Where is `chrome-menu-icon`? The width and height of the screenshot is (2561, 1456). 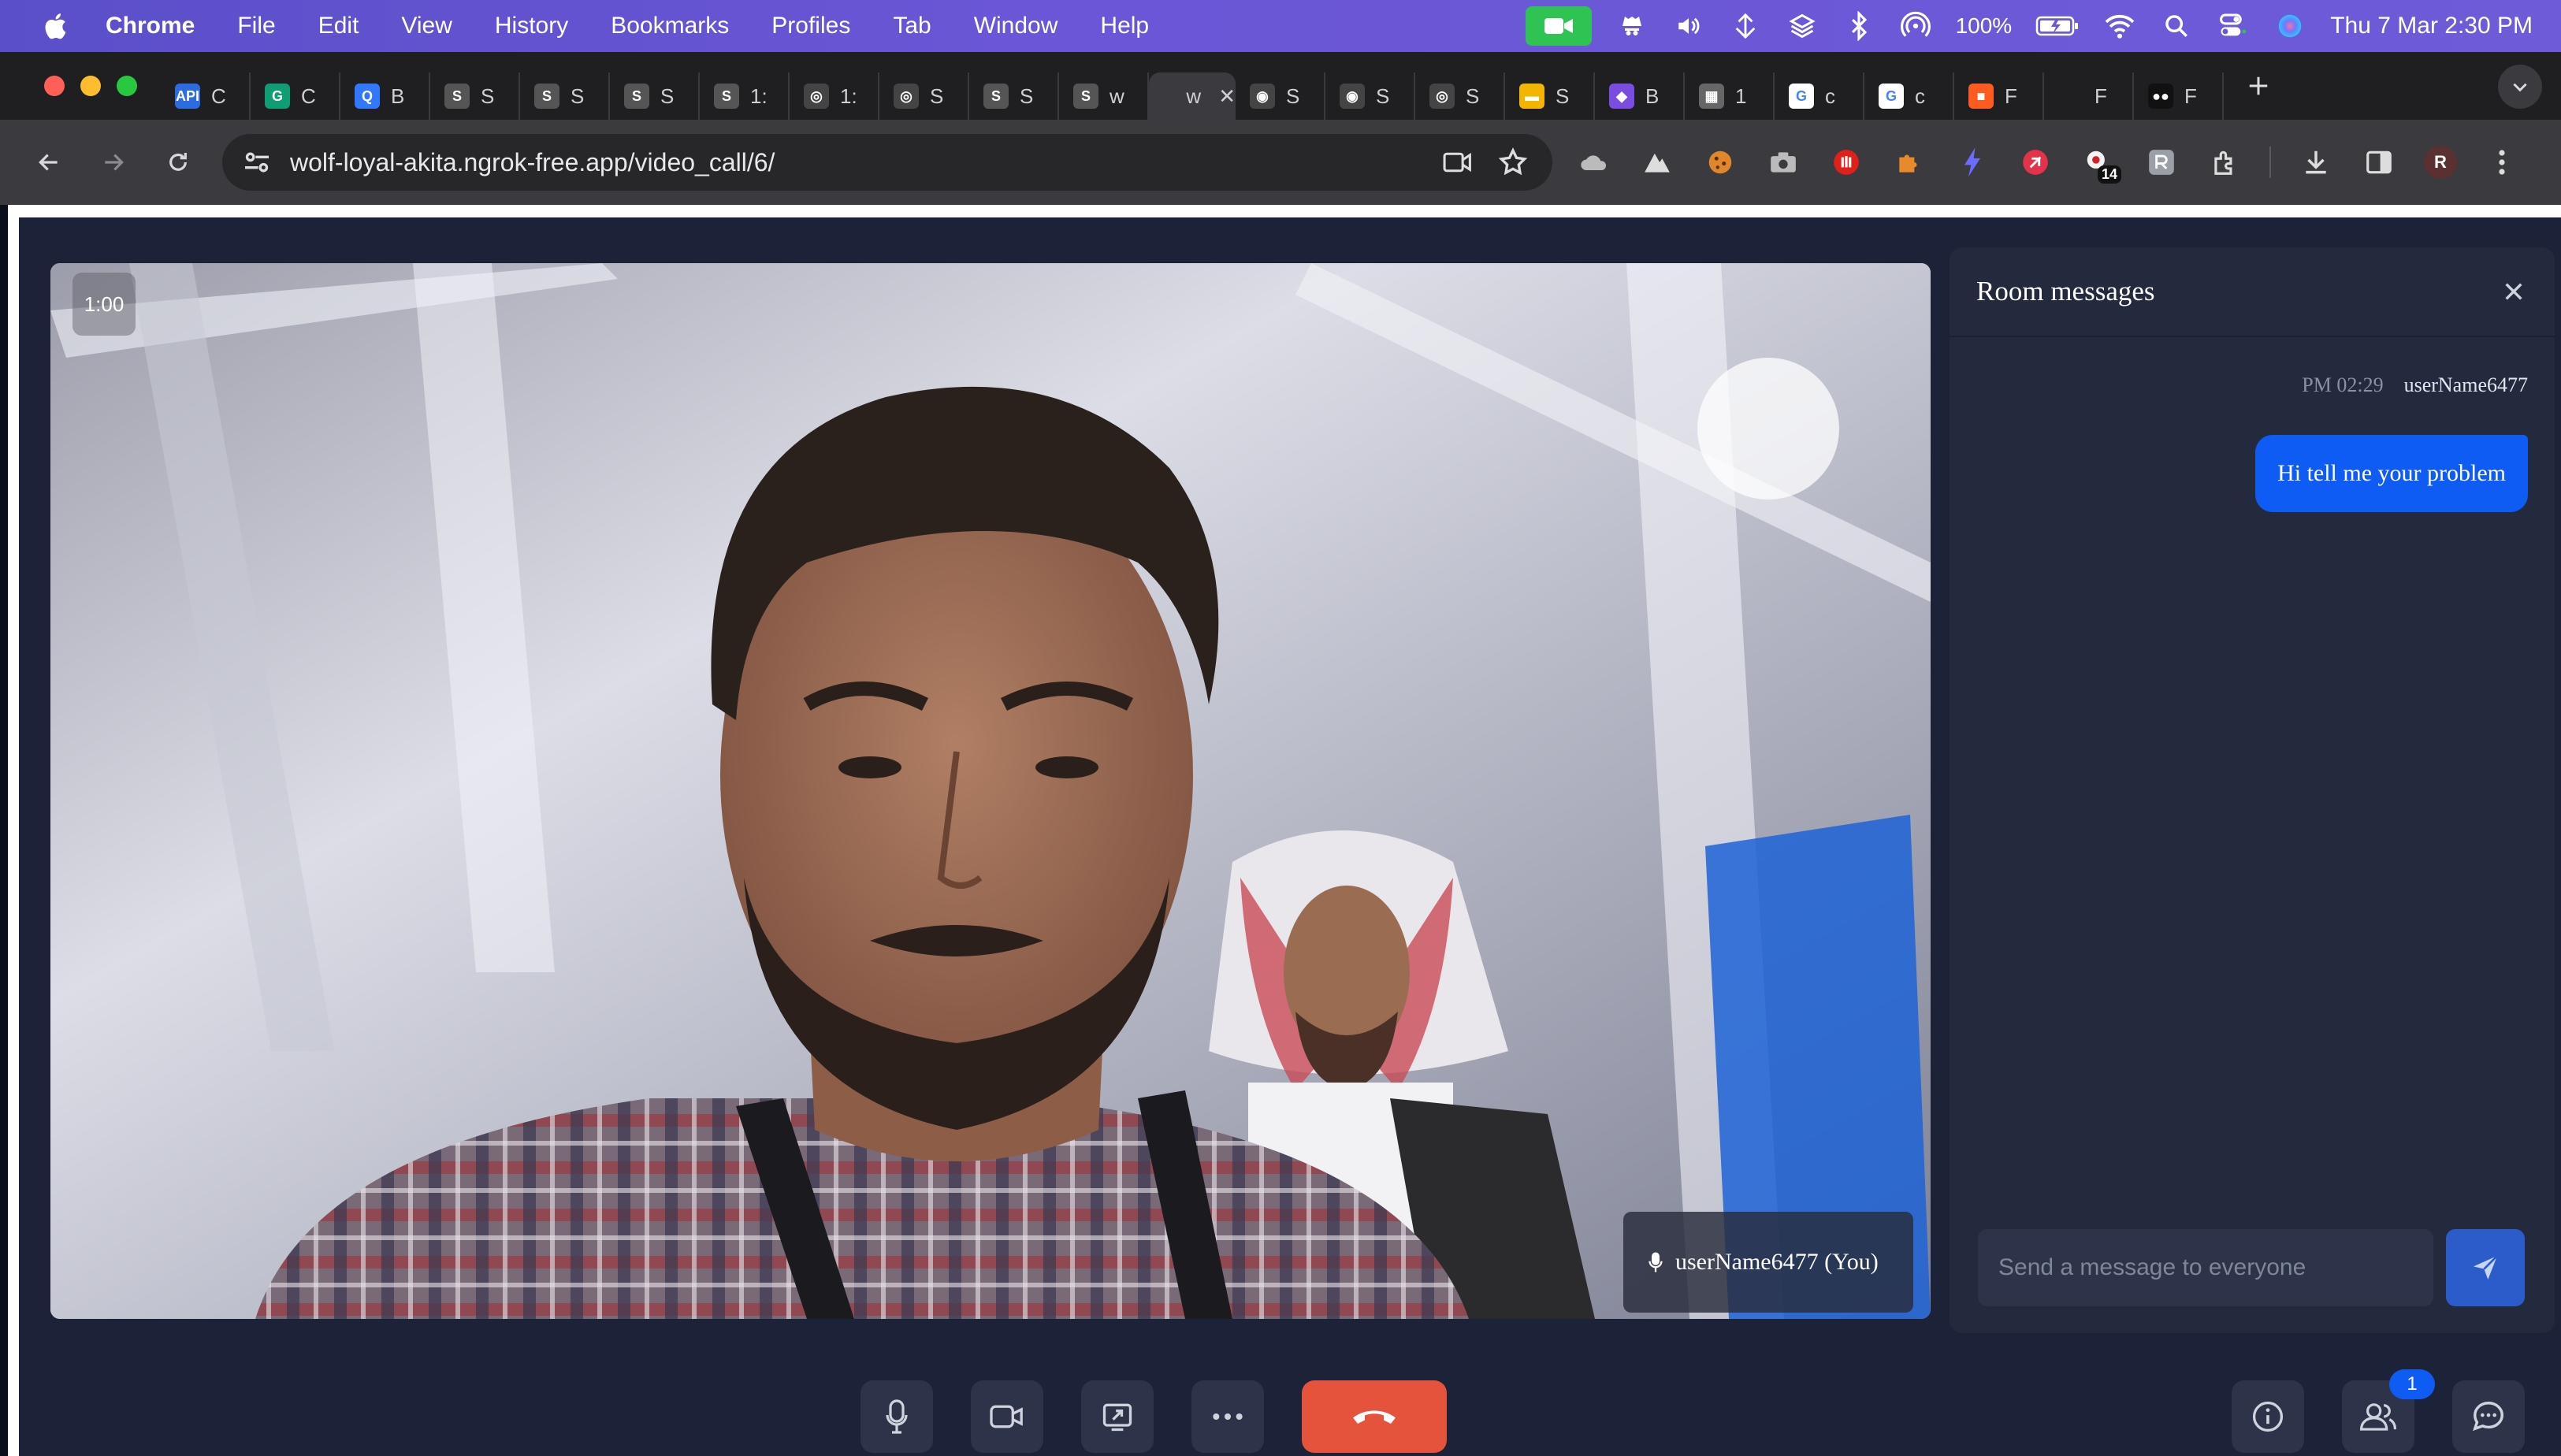 chrome-menu-icon is located at coordinates (2502, 162).